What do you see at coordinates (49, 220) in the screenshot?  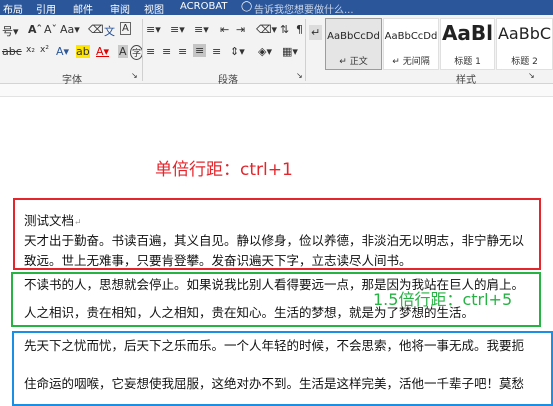 I see `doc-title-text: 测试文档` at bounding box center [49, 220].